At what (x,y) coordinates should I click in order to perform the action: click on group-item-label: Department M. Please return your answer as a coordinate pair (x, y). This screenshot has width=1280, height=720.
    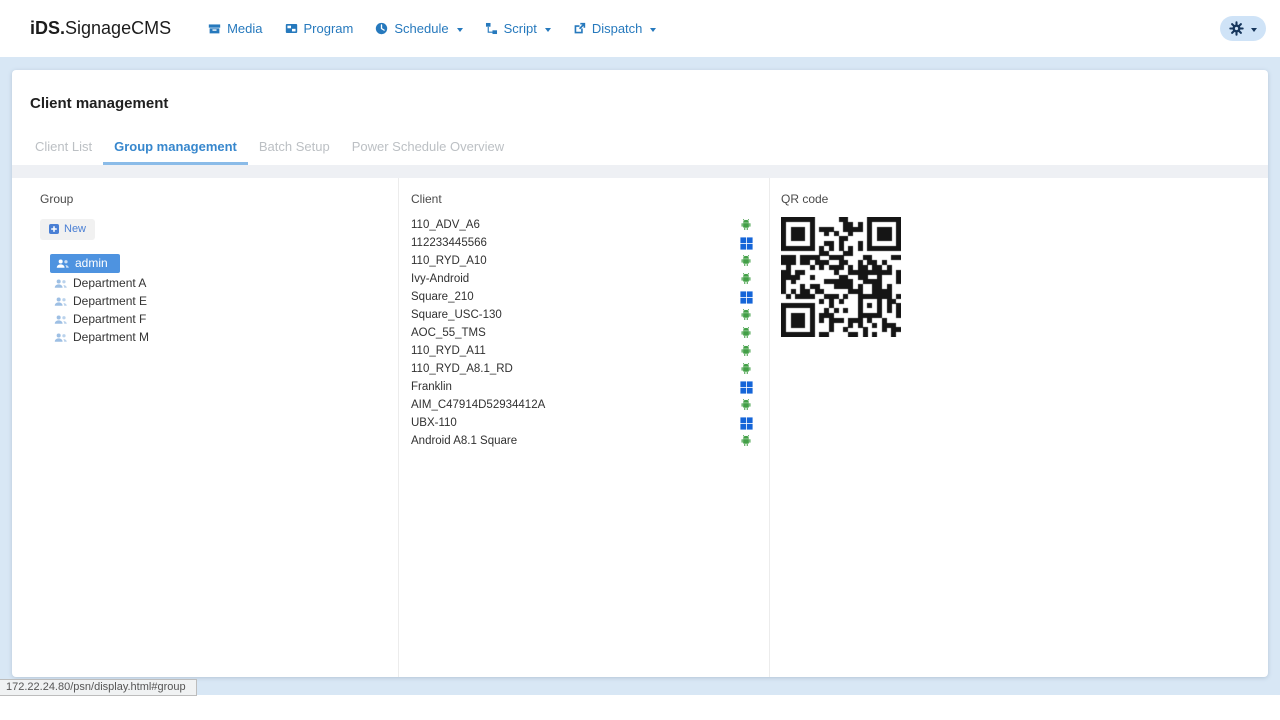
    Looking at the image, I should click on (111, 337).